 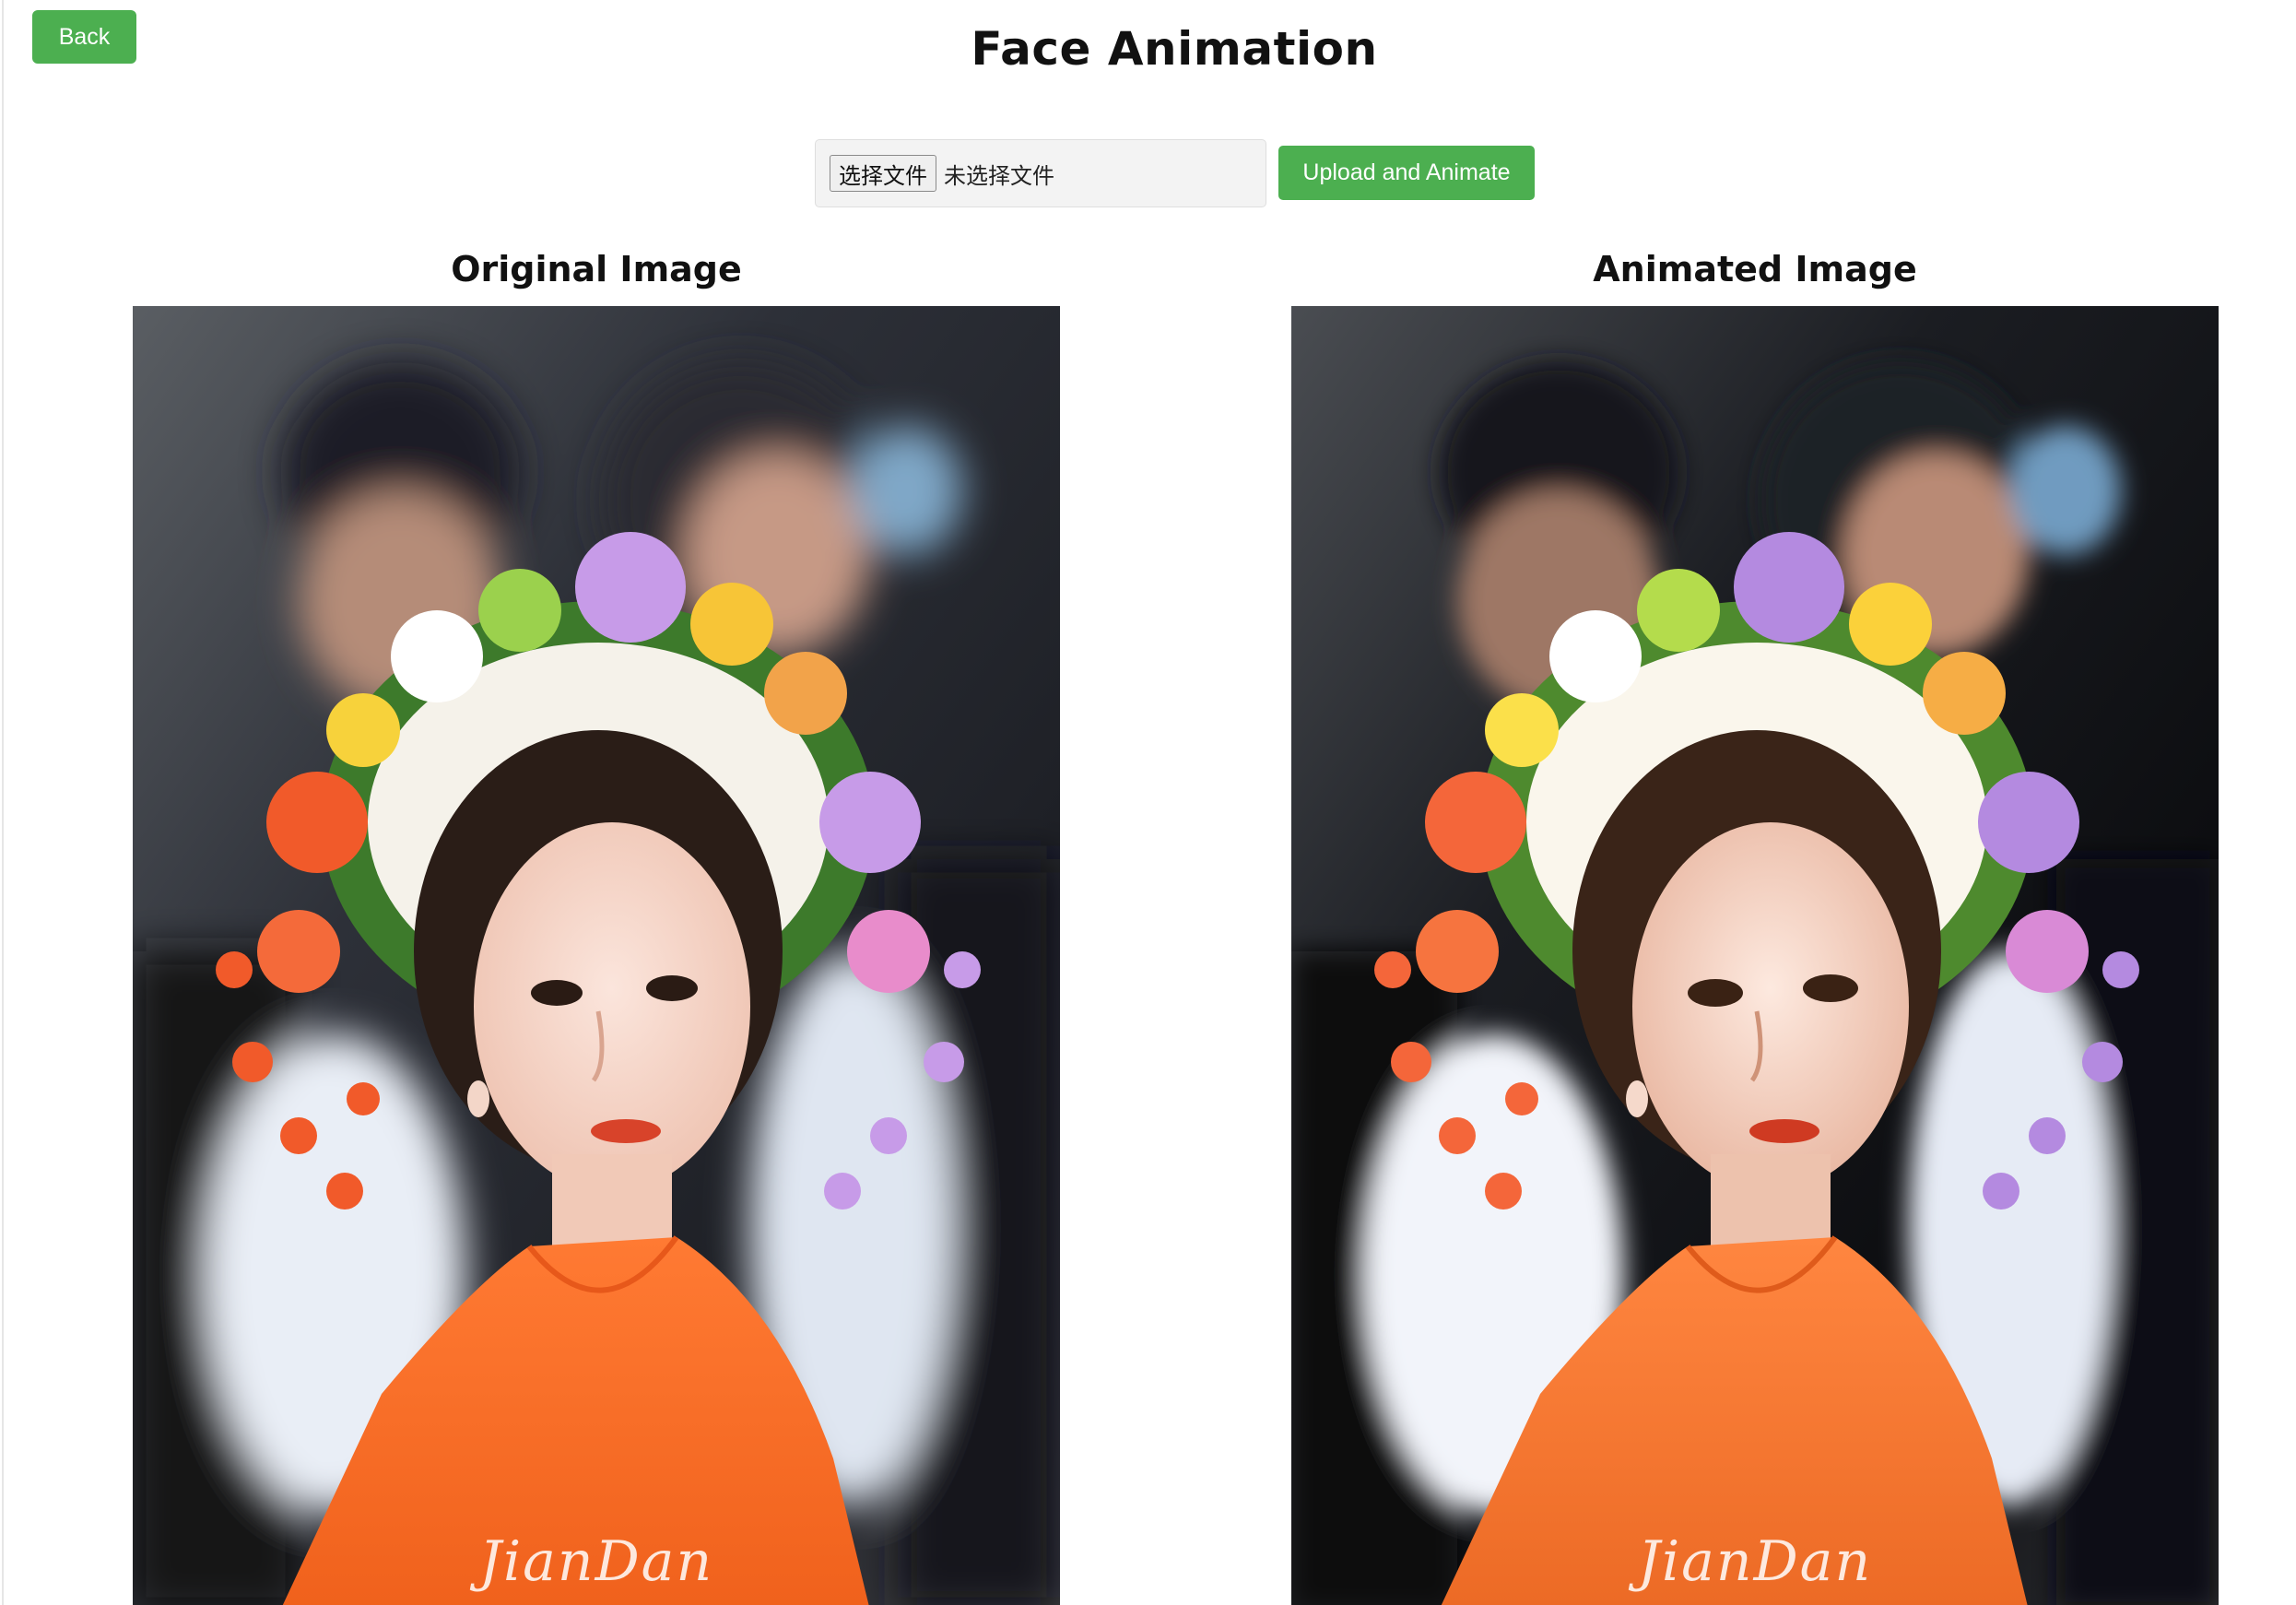 What do you see at coordinates (596, 269) in the screenshot?
I see `original-image-heading: Original Image` at bounding box center [596, 269].